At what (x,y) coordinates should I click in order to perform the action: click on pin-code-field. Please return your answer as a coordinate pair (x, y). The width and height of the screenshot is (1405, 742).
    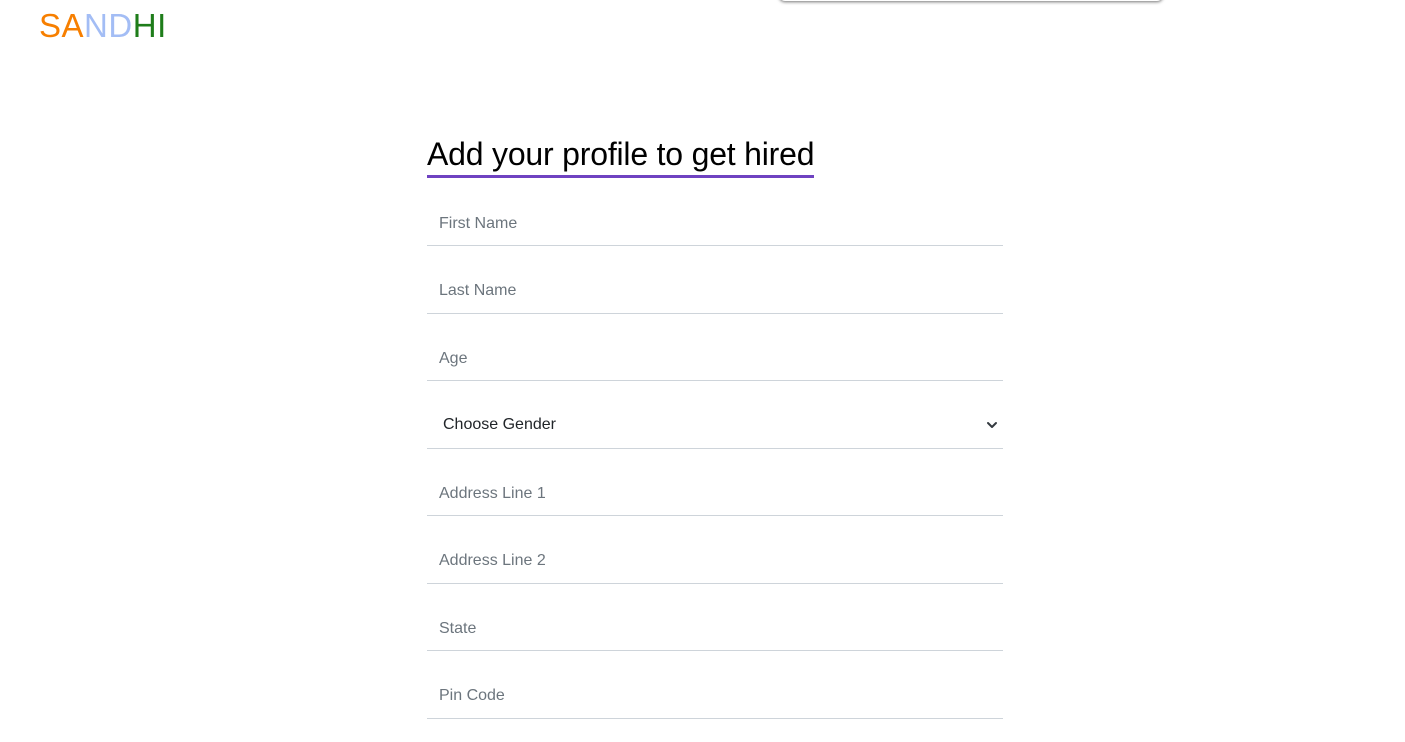
    Looking at the image, I should click on (715, 696).